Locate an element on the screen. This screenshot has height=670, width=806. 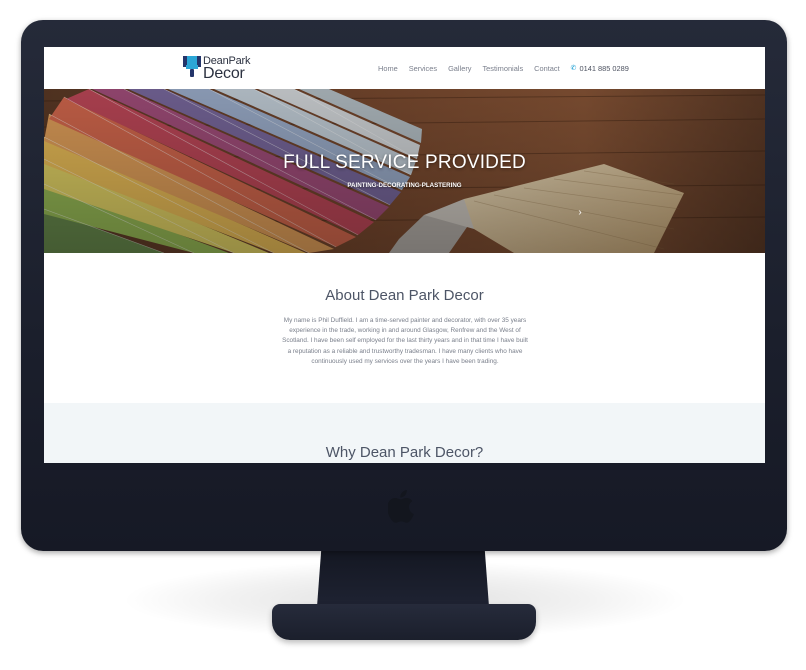
phone-icon: ✆ is located at coordinates (573, 68).